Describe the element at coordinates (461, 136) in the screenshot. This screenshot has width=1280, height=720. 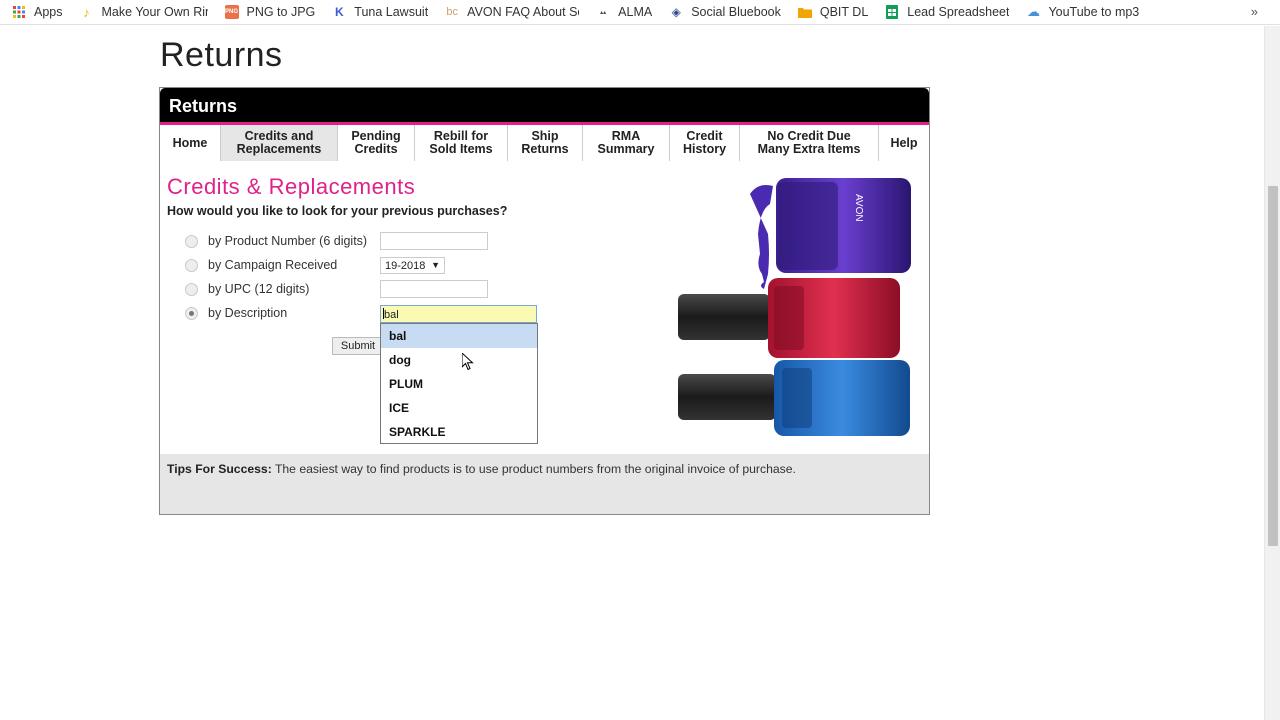
I see `nav-label-line1: Rebill for` at that location.